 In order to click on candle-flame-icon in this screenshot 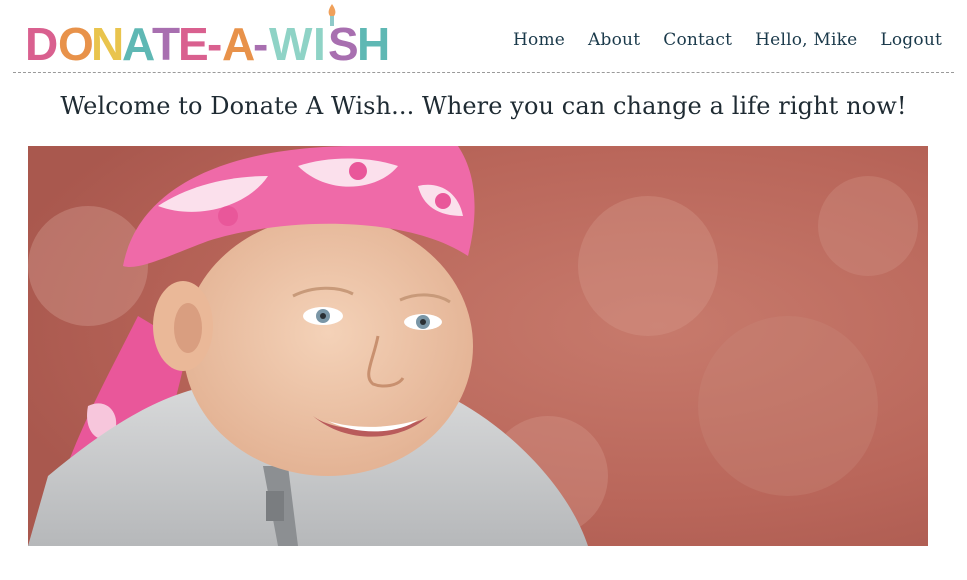, I will do `click(332, 11)`.